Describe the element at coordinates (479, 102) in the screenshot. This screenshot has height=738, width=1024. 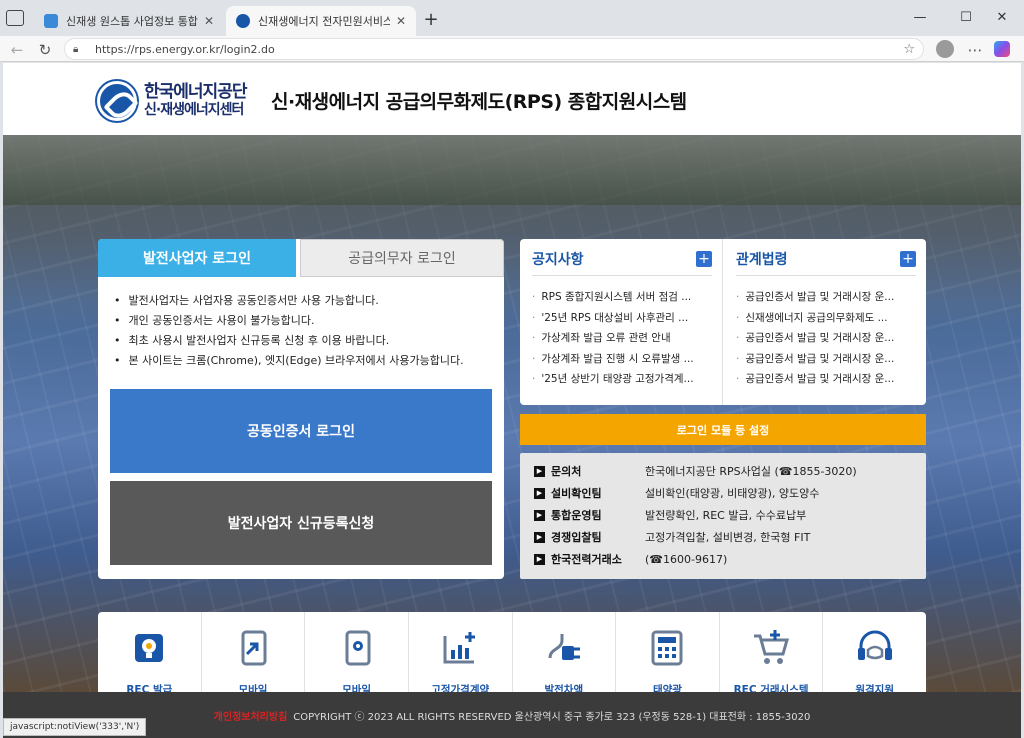
I see `site-title: 신·재생에너지 공급의무화제도(RPS) 종합지원시스템` at that location.